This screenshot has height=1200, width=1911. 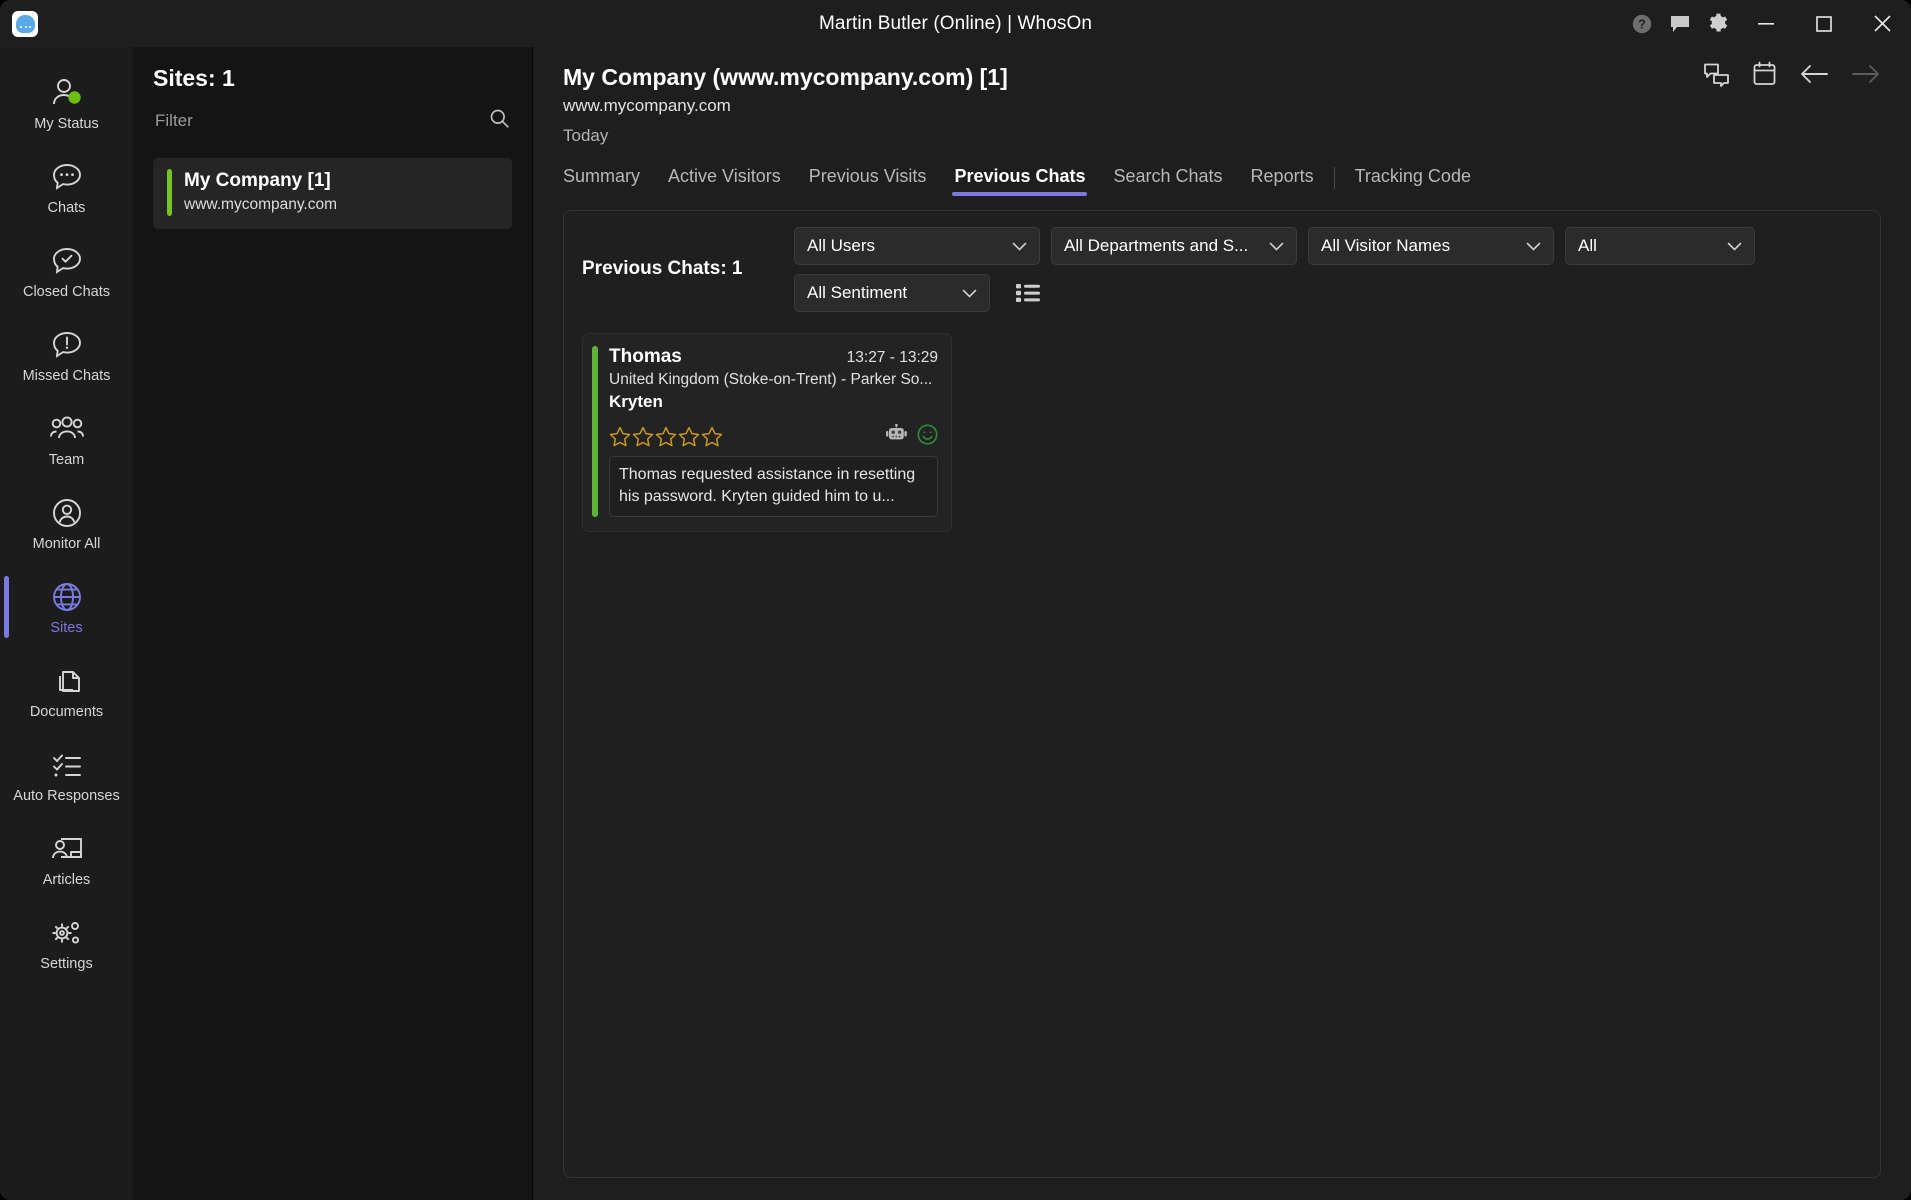 I want to click on sidebar-item-auto-responses: Auto Responses, so click(x=66, y=775).